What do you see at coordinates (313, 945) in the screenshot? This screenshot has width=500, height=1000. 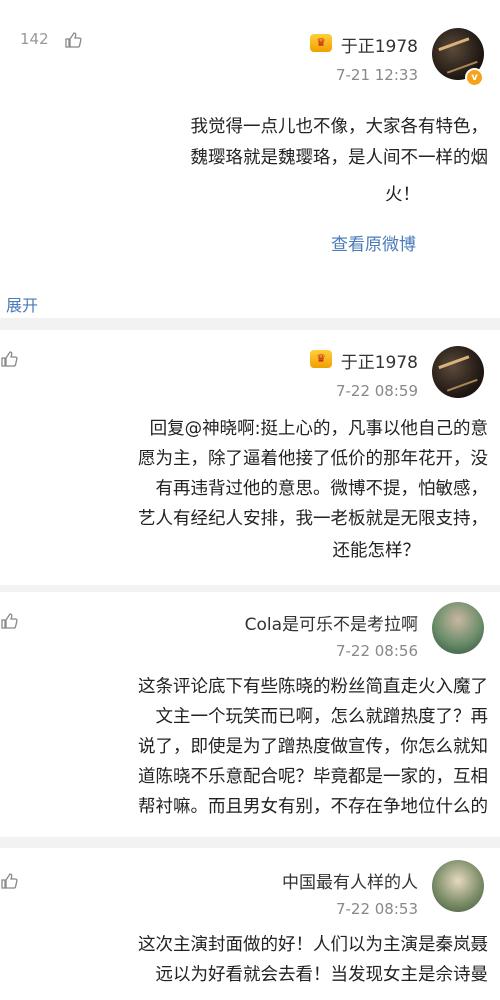 I see `comment-text-line: 这次主演封面做的好！人们以为主演是秦岚聂` at bounding box center [313, 945].